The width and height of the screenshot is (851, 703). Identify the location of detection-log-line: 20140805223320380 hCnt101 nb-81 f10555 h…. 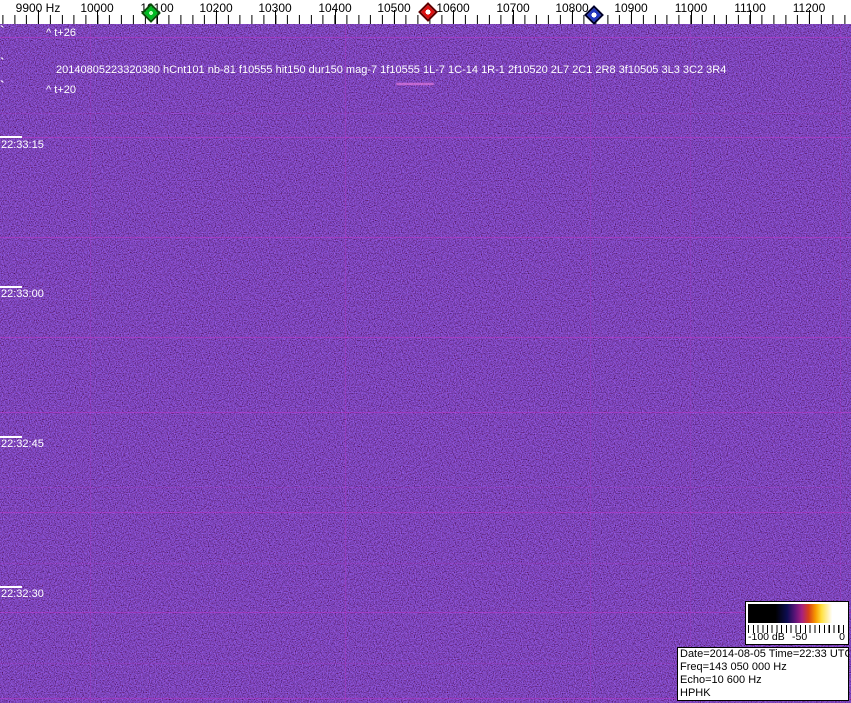
(391, 70).